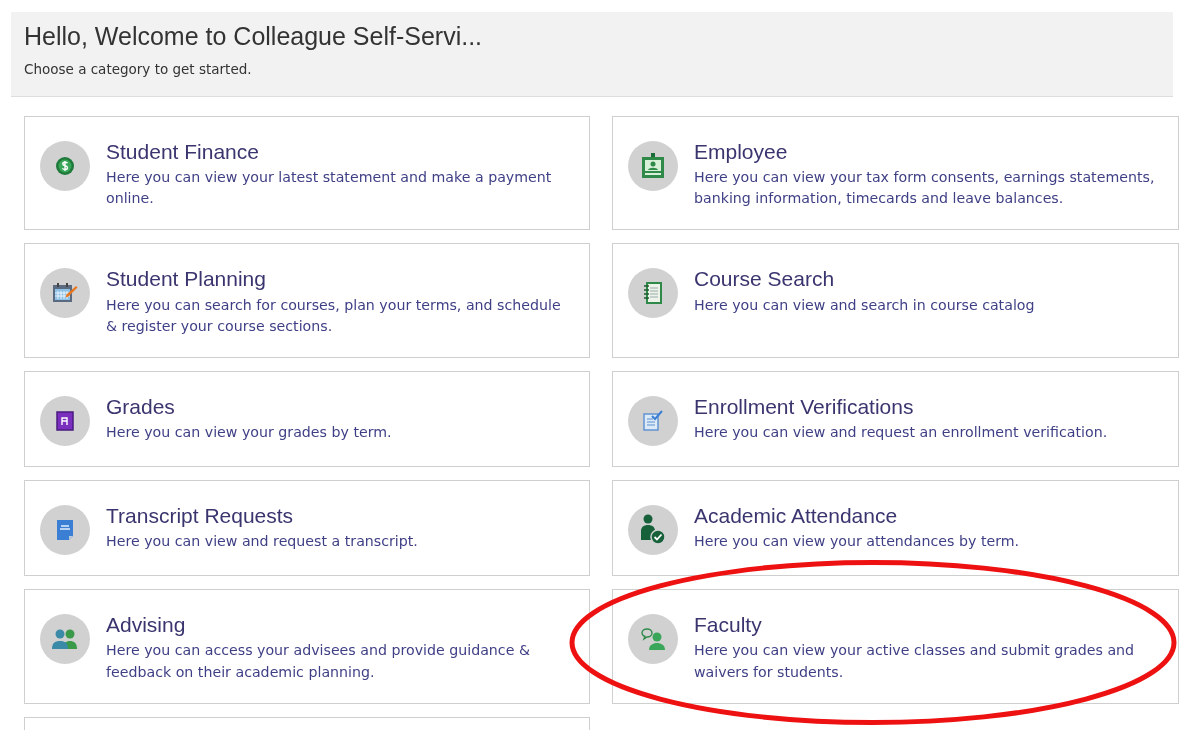 Image resolution: width=1180 pixels, height=730 pixels. I want to click on notebook-icon, so click(653, 293).